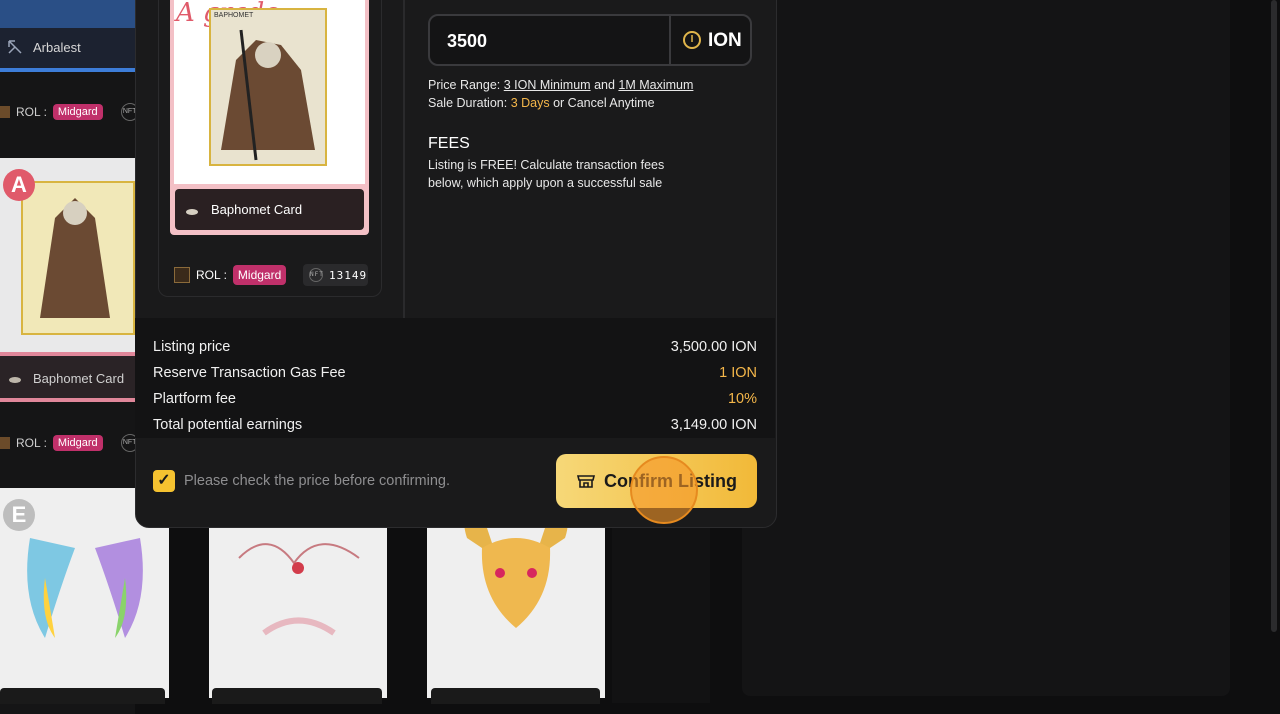 The image size is (1280, 714). Describe the element at coordinates (661, 611) in the screenshot. I see `background-gap` at that location.